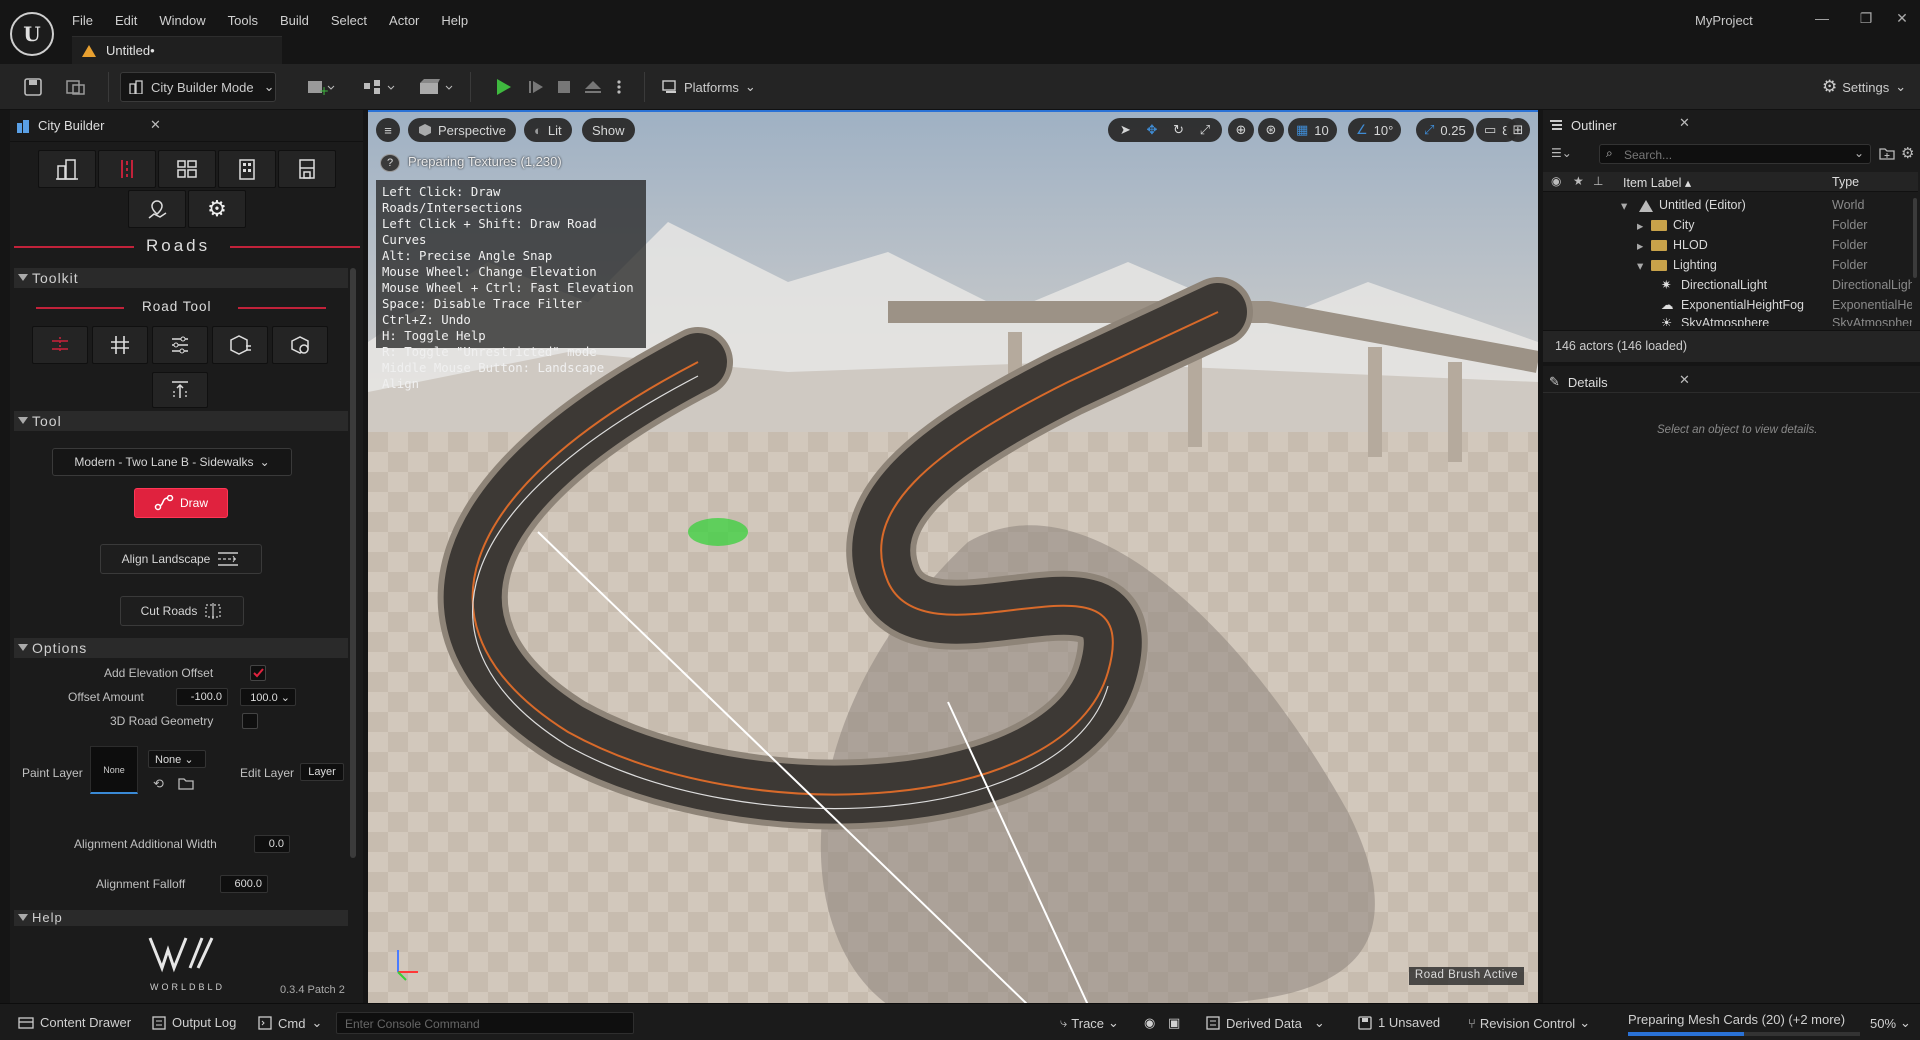 The width and height of the screenshot is (1920, 1040). What do you see at coordinates (1657, 182) in the screenshot?
I see `item-label-column-header: Item Label ▴` at bounding box center [1657, 182].